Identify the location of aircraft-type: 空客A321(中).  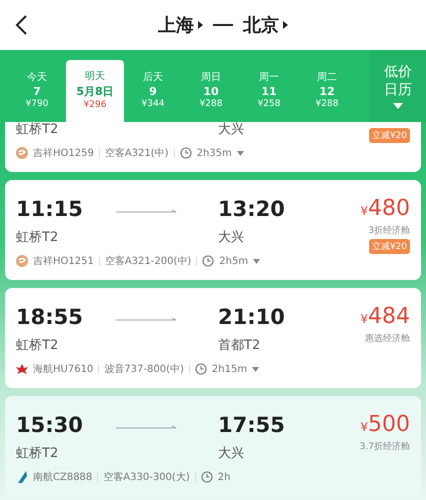
(136, 153).